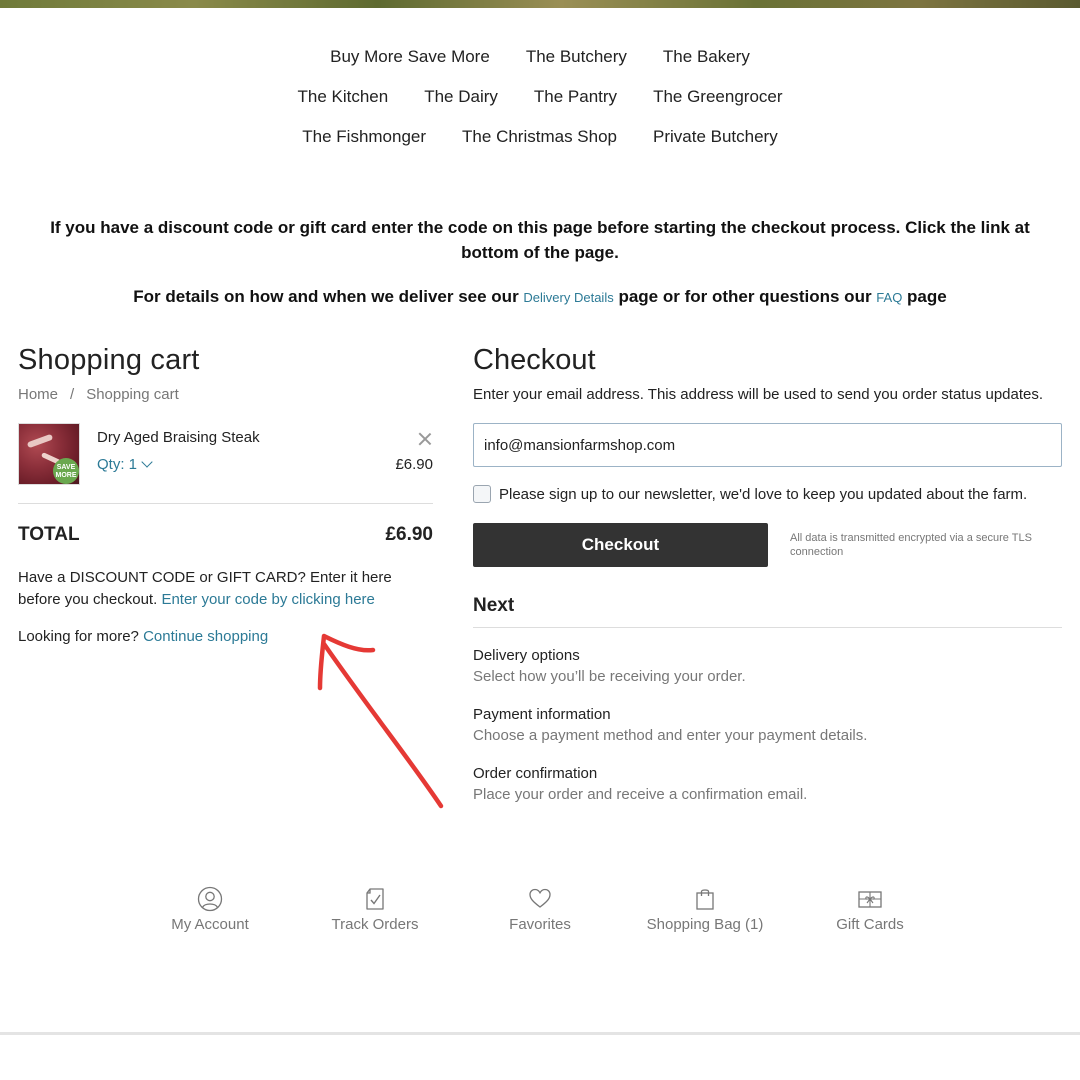 This screenshot has height=1080, width=1080. I want to click on save-more-badge: SAVE MORE, so click(66, 471).